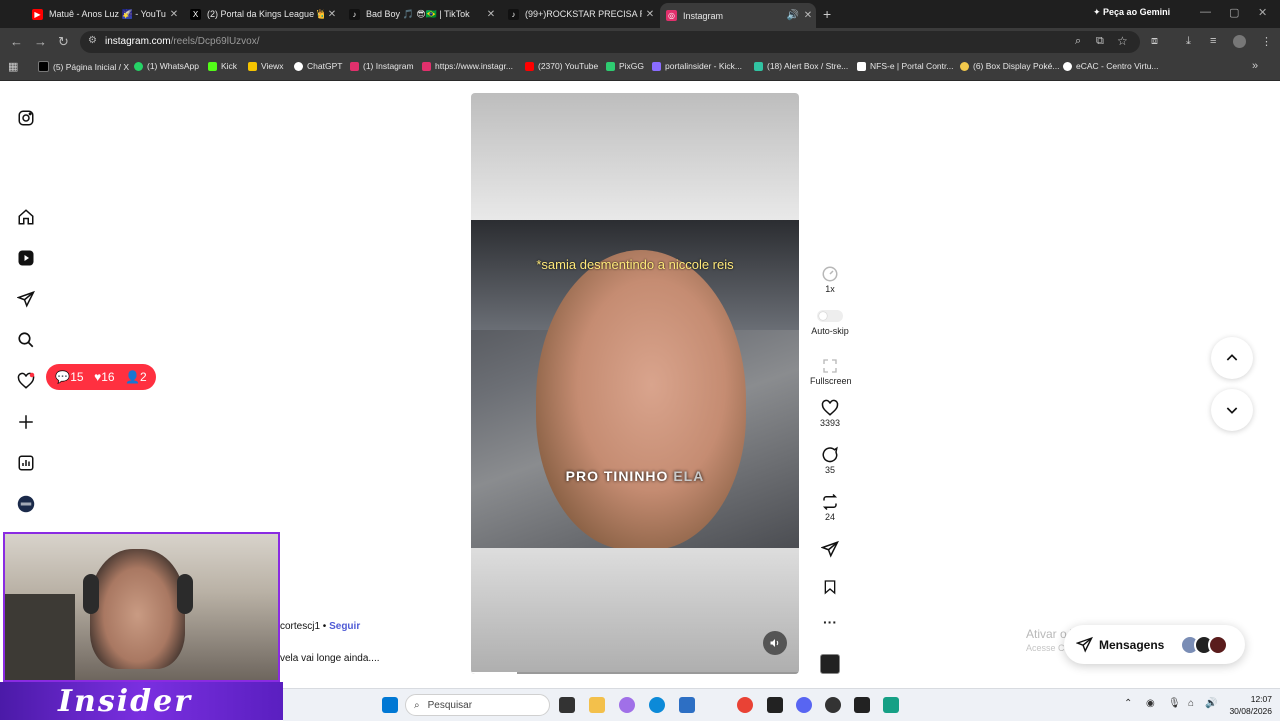  I want to click on minimize-icon: —, so click(1205, 12).